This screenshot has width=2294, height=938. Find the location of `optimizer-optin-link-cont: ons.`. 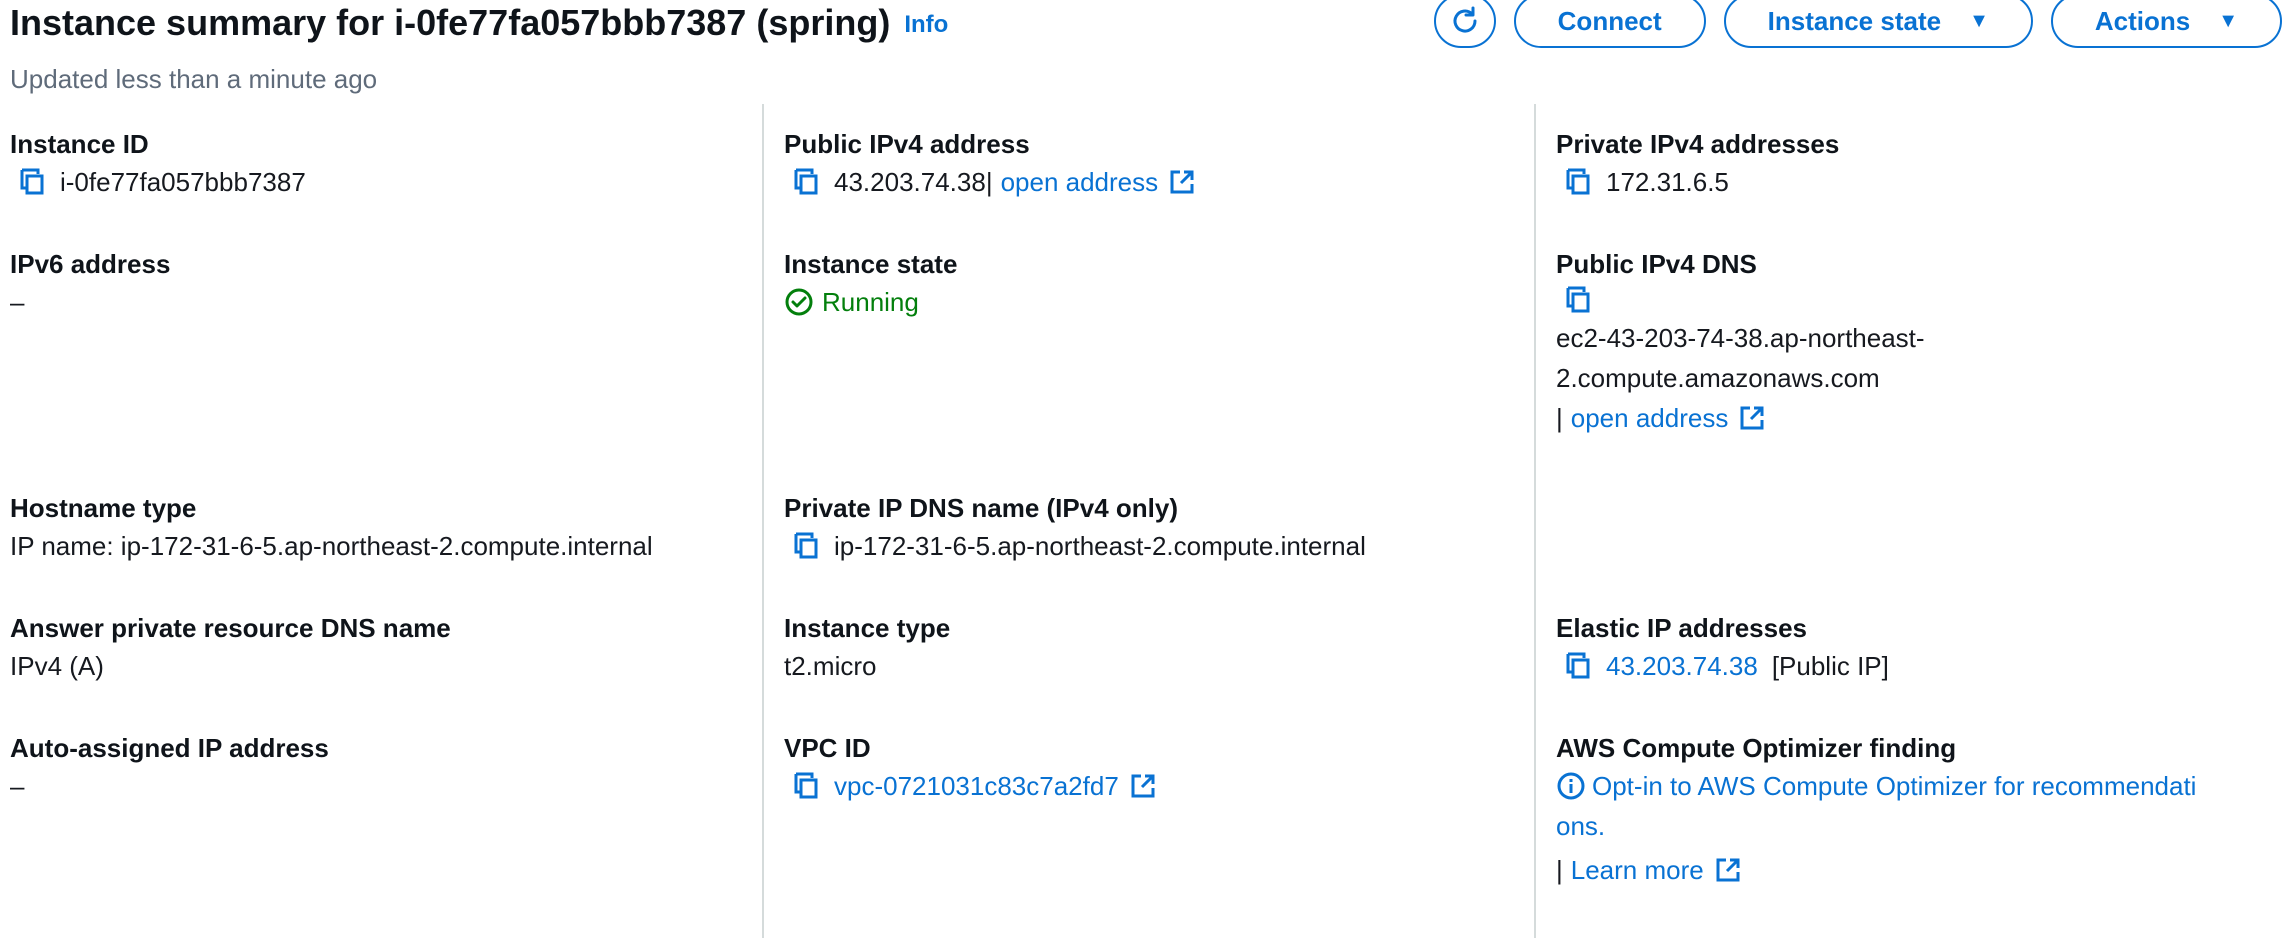

optimizer-optin-link-cont: ons. is located at coordinates (1580, 826).